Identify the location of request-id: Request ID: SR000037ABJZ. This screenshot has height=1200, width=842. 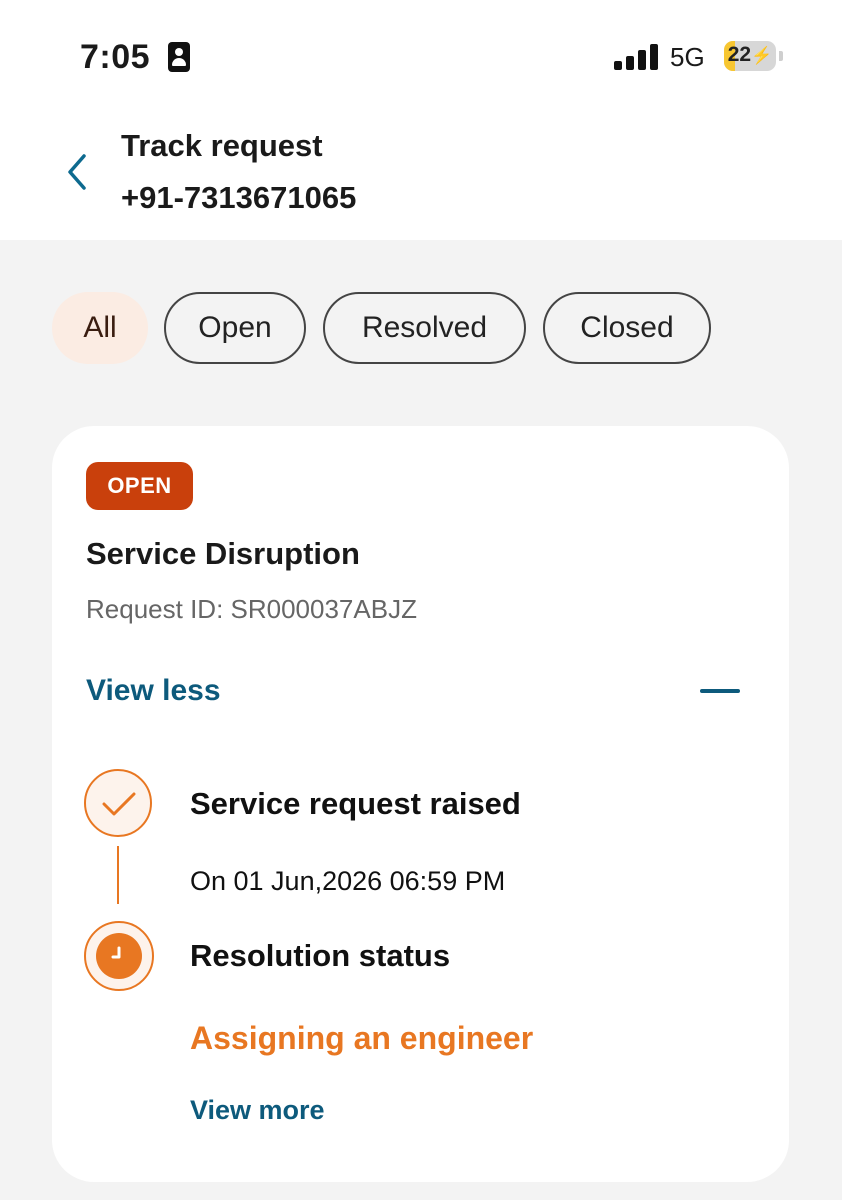
(251, 609).